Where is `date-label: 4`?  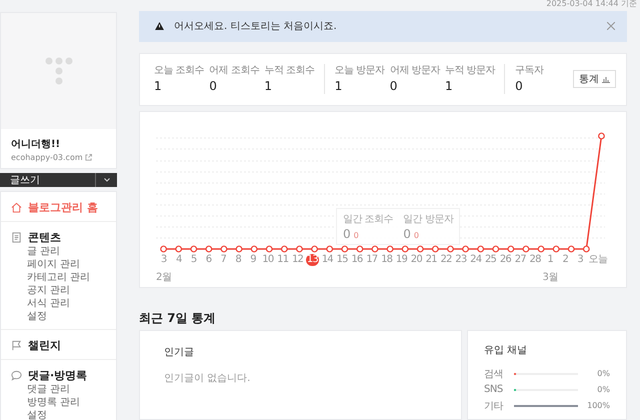 date-label: 4 is located at coordinates (179, 260).